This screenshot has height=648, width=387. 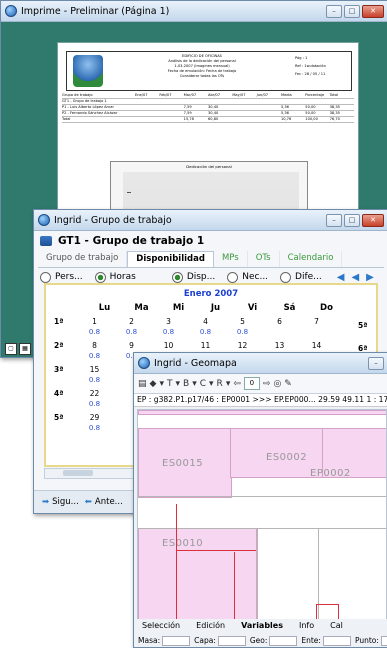 I want to click on calendar-day-cell: 7, so click(x=316, y=329).